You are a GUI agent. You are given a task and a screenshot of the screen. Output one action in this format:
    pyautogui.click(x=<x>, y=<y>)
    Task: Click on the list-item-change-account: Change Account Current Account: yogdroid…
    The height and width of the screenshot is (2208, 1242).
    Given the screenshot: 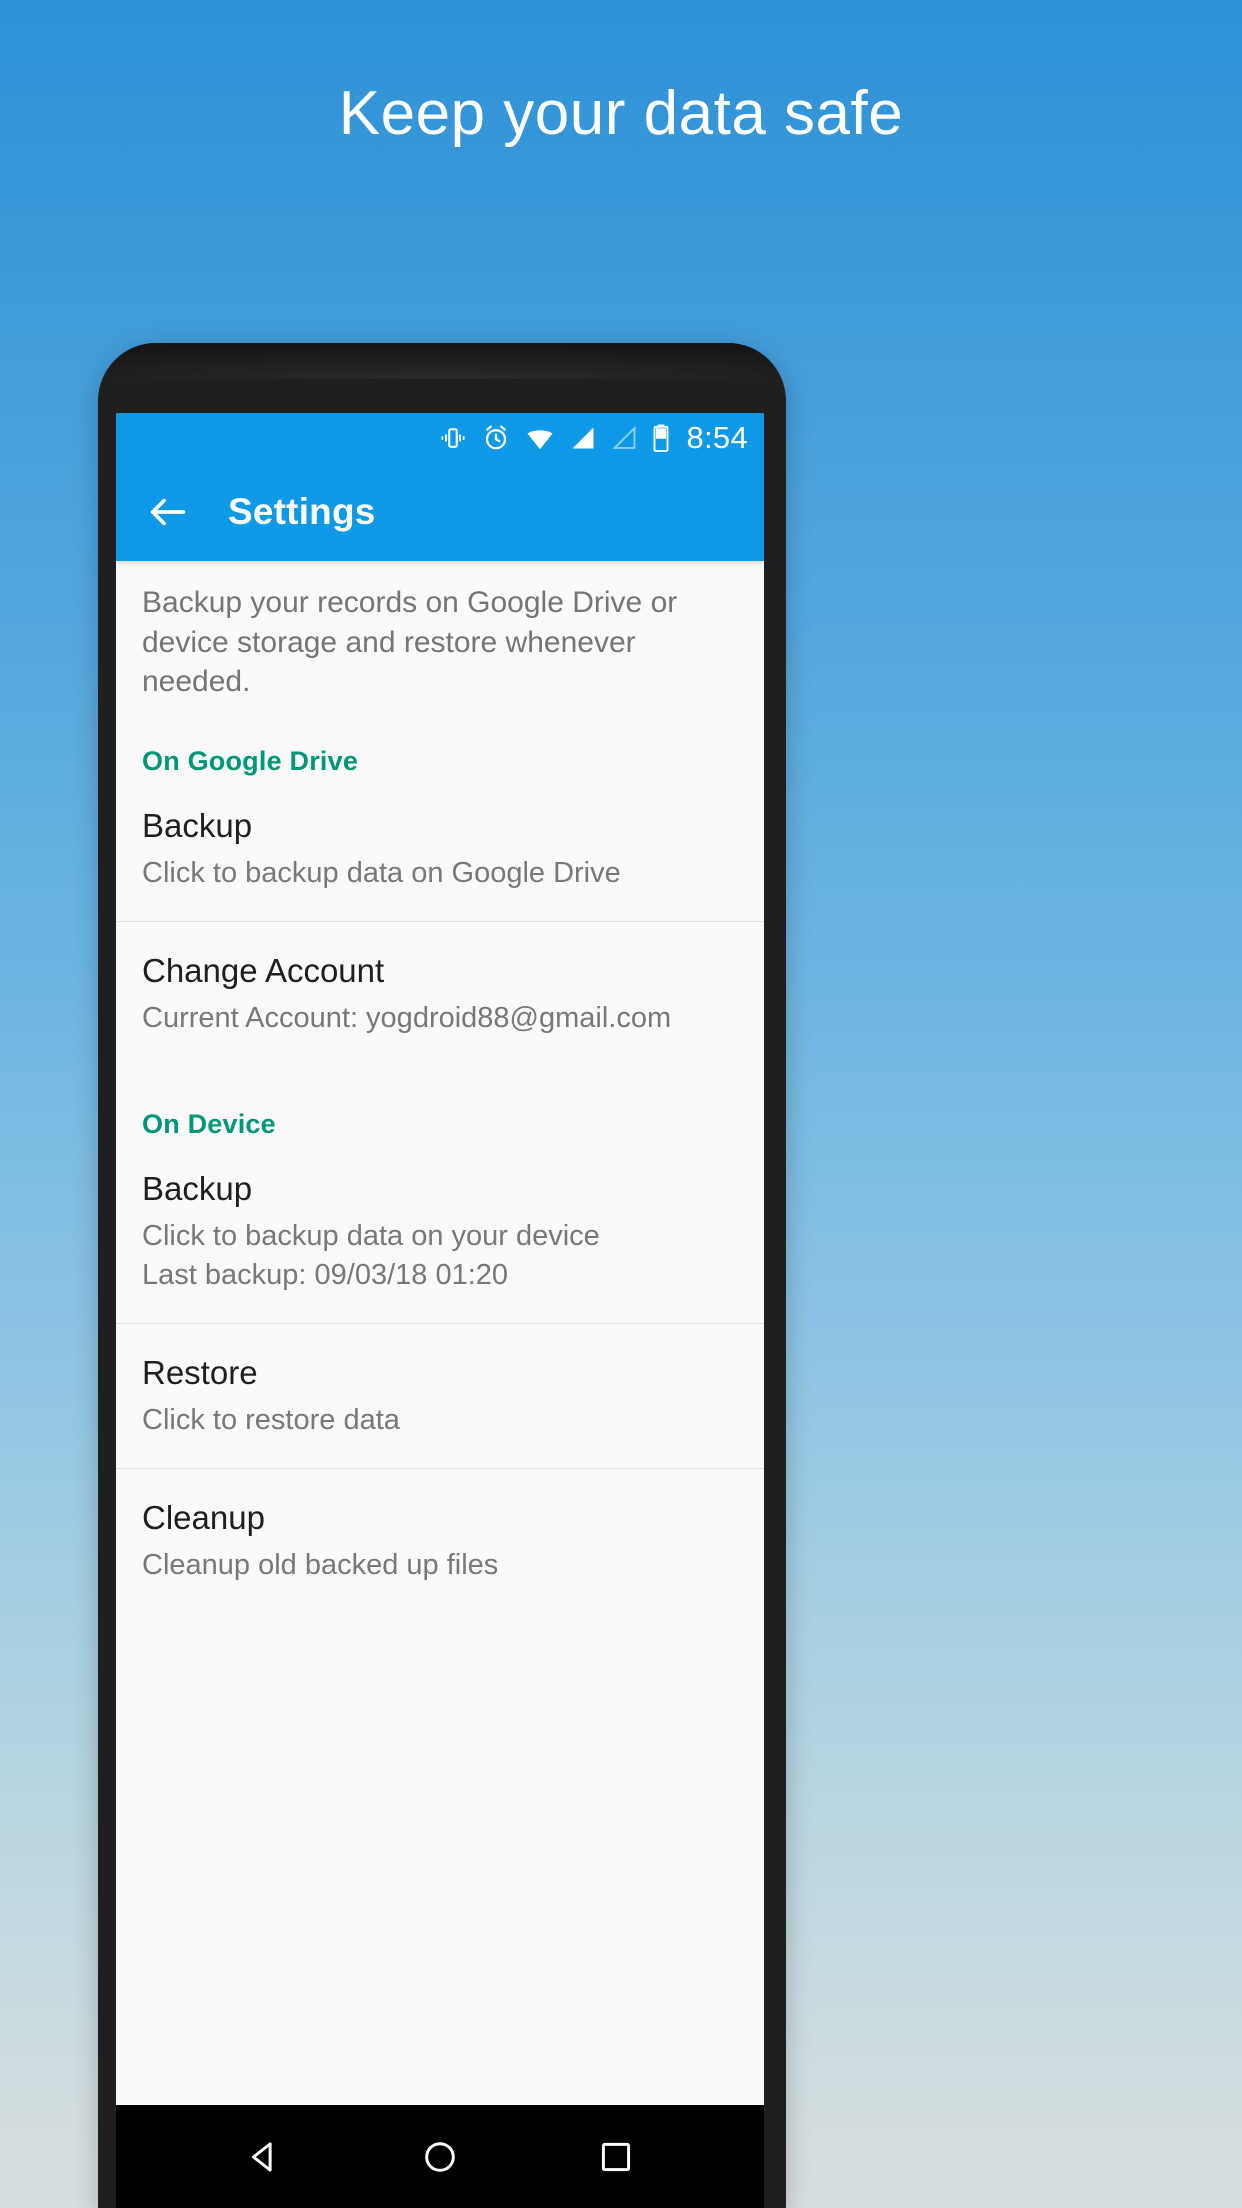 What is the action you would take?
    pyautogui.click(x=440, y=994)
    